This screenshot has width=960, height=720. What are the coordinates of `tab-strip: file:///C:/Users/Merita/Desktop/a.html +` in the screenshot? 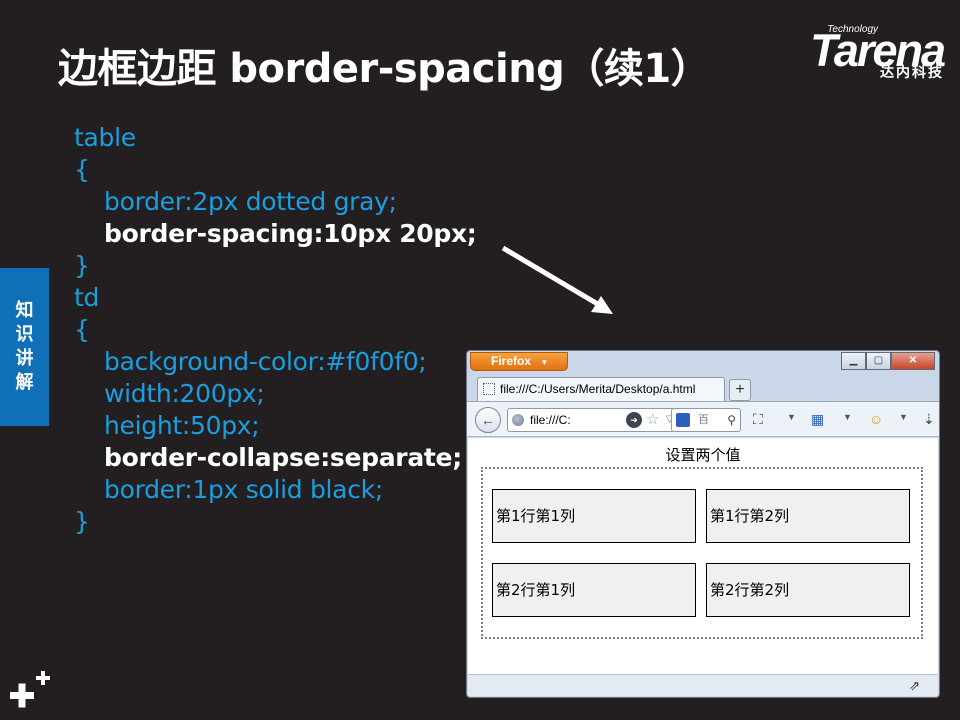 It's located at (703, 388).